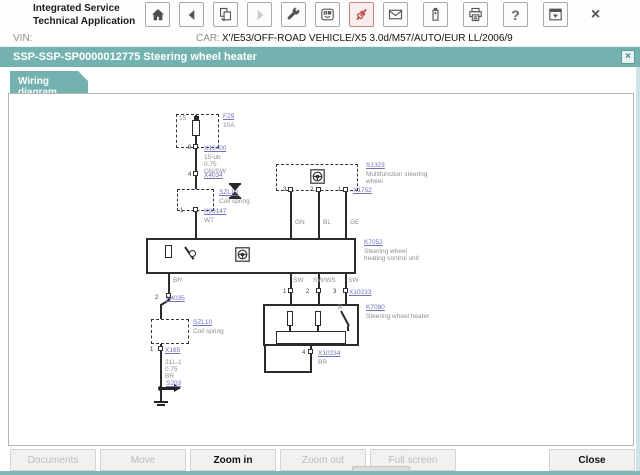  I want to click on vin-label: VIN:, so click(23, 38).